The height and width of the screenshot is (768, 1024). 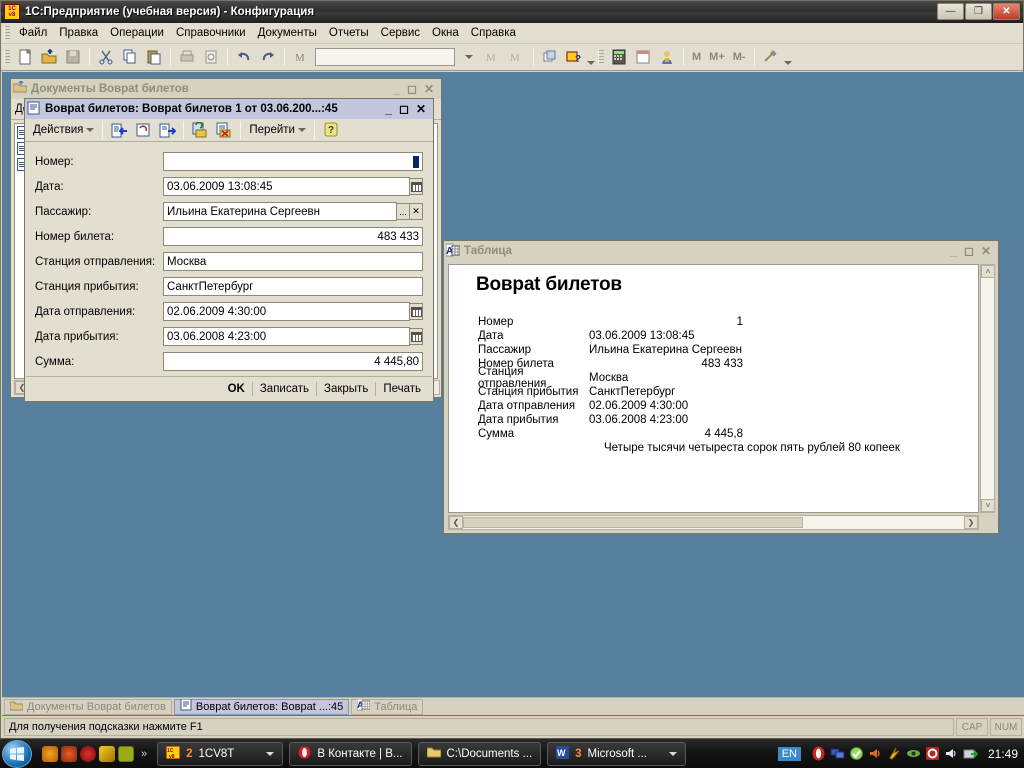 What do you see at coordinates (17, 753) in the screenshot?
I see `start-button` at bounding box center [17, 753].